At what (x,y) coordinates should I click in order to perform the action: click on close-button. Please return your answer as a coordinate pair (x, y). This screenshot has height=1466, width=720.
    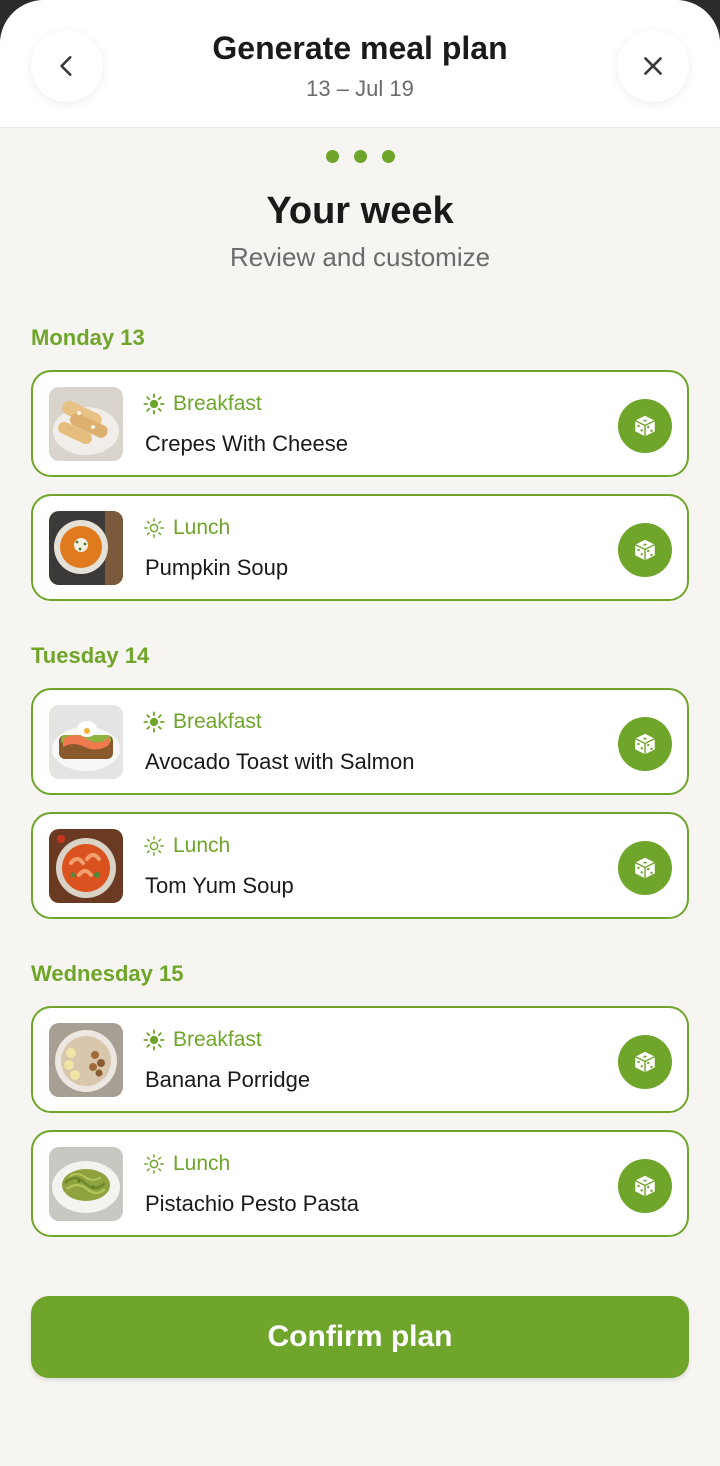
    Looking at the image, I should click on (653, 66).